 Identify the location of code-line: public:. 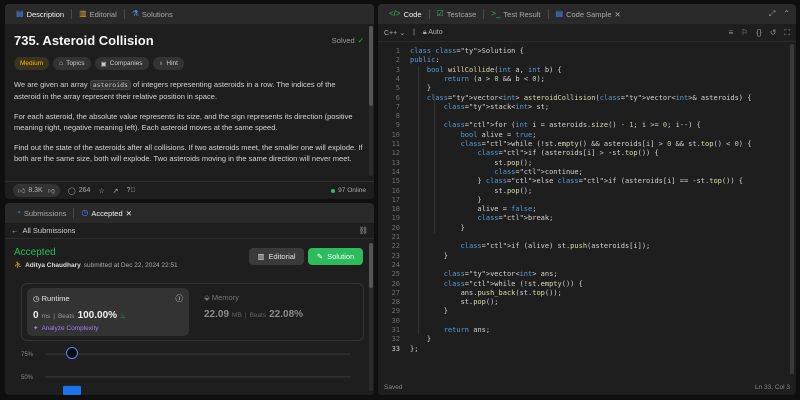
(425, 60).